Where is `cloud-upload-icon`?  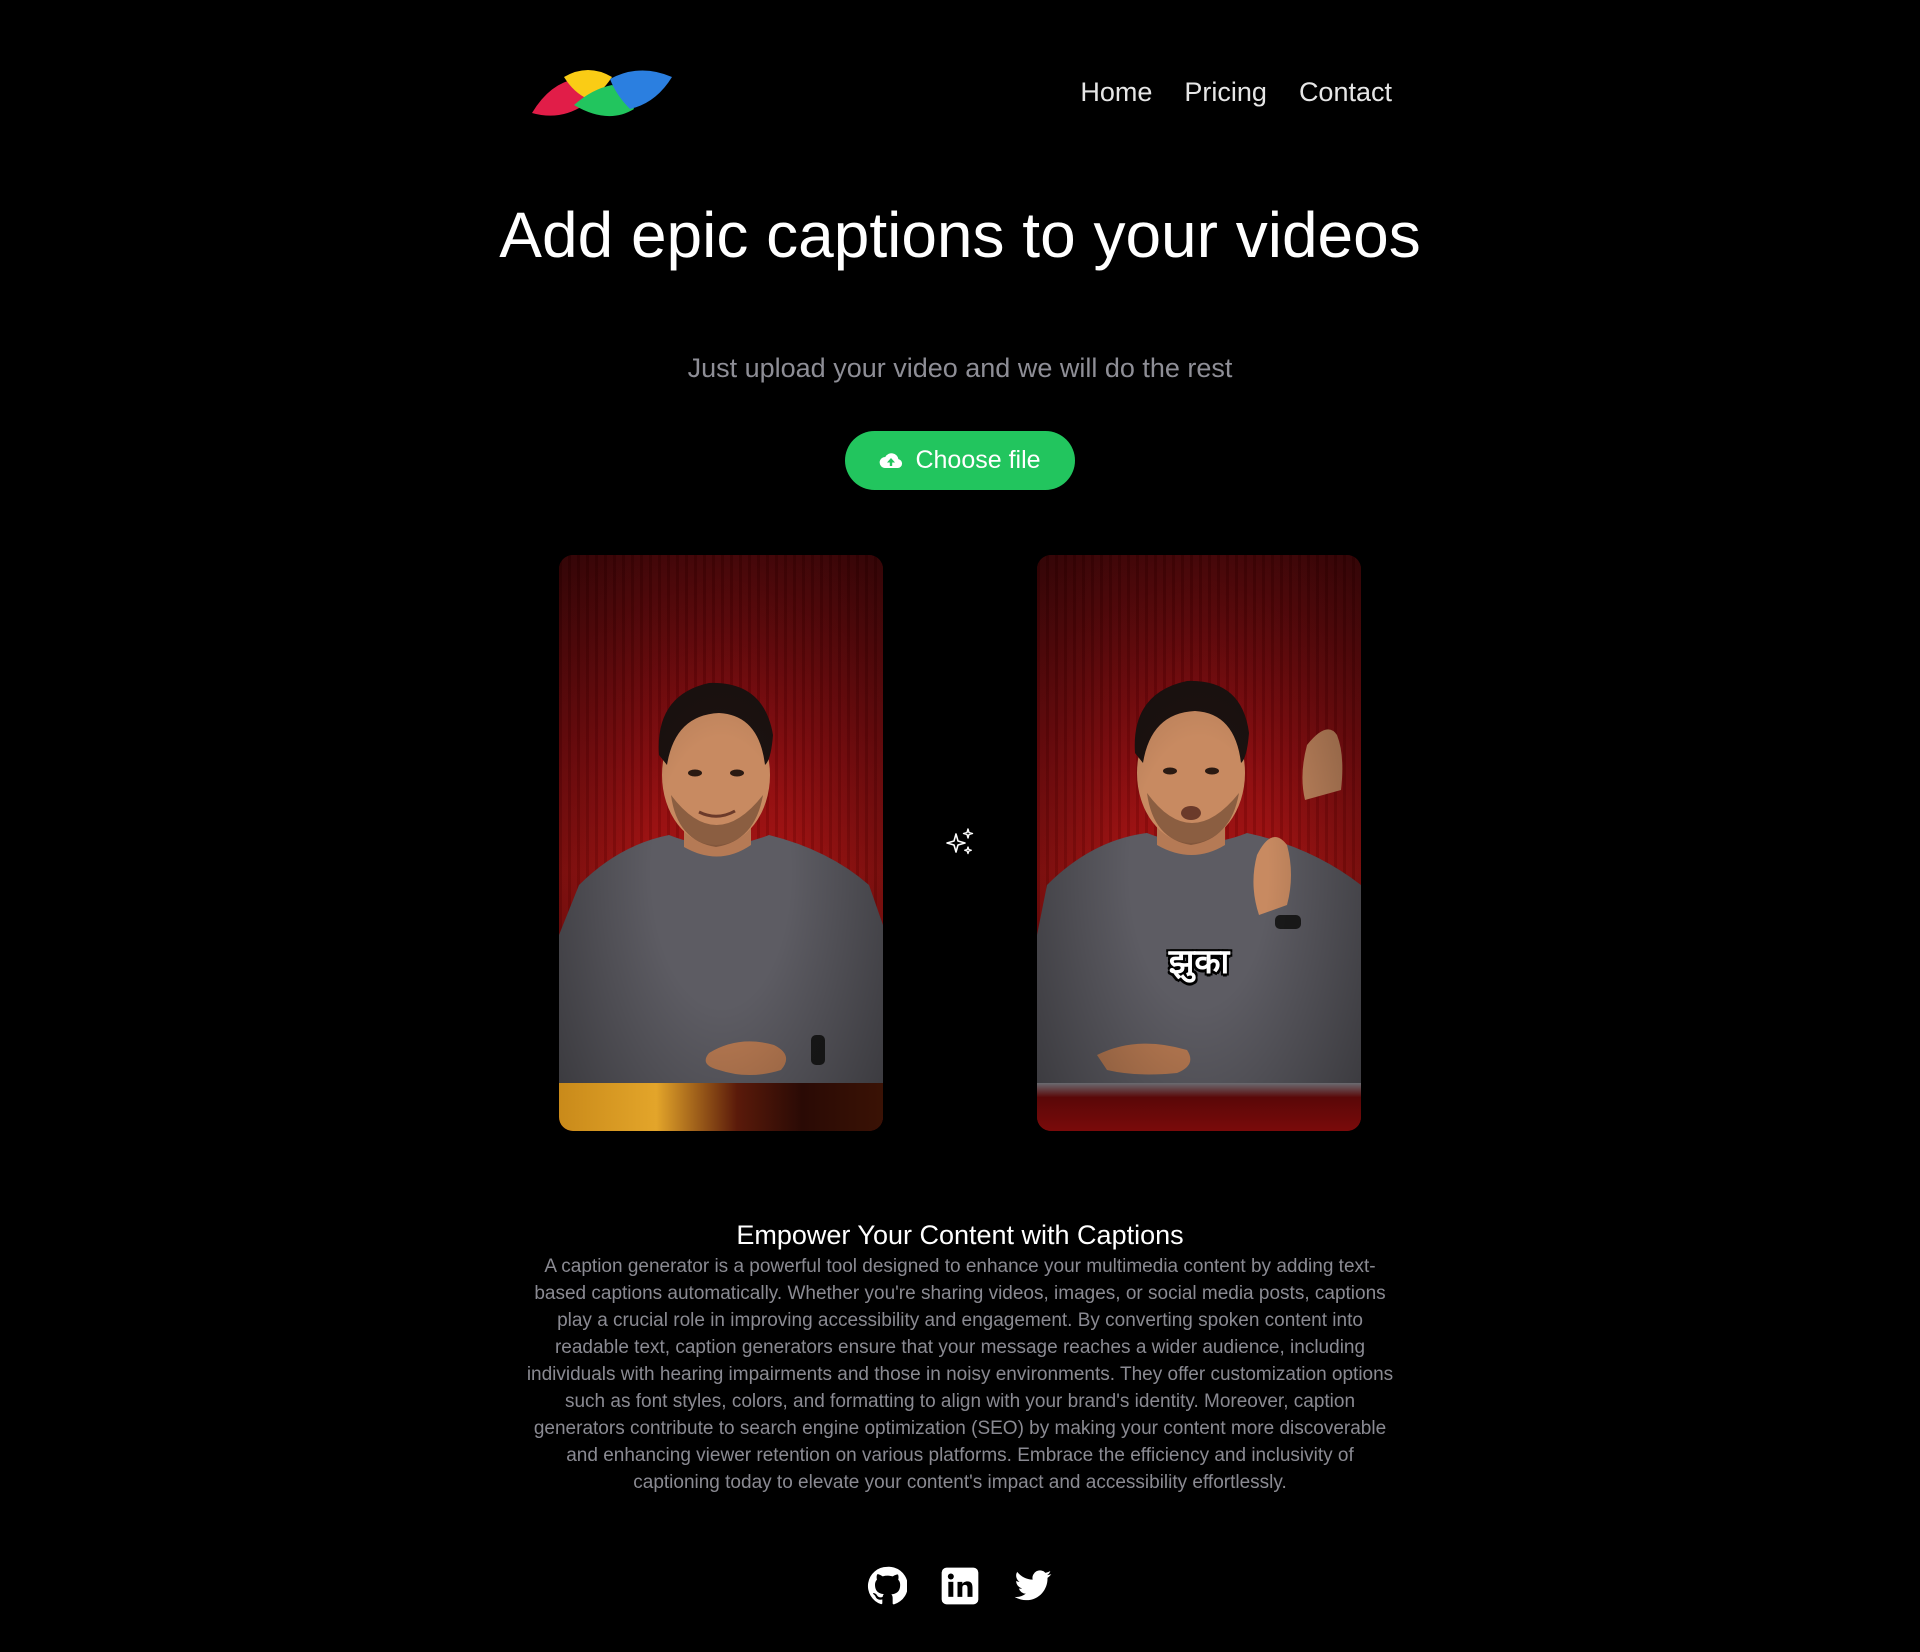 cloud-upload-icon is located at coordinates (891, 461).